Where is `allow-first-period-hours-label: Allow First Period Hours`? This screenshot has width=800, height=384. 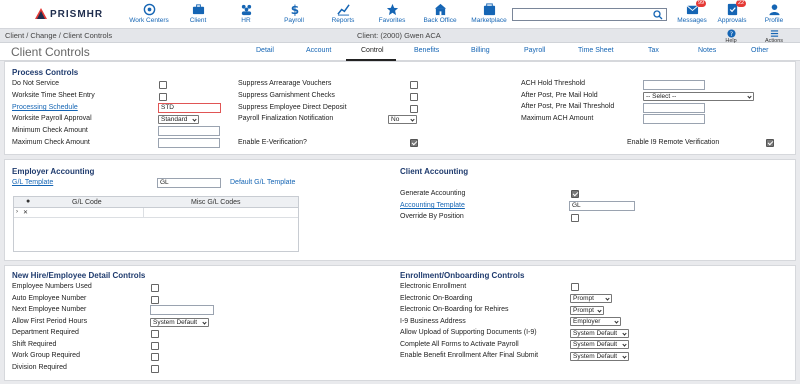 allow-first-period-hours-label: Allow First Period Hours is located at coordinates (50, 321).